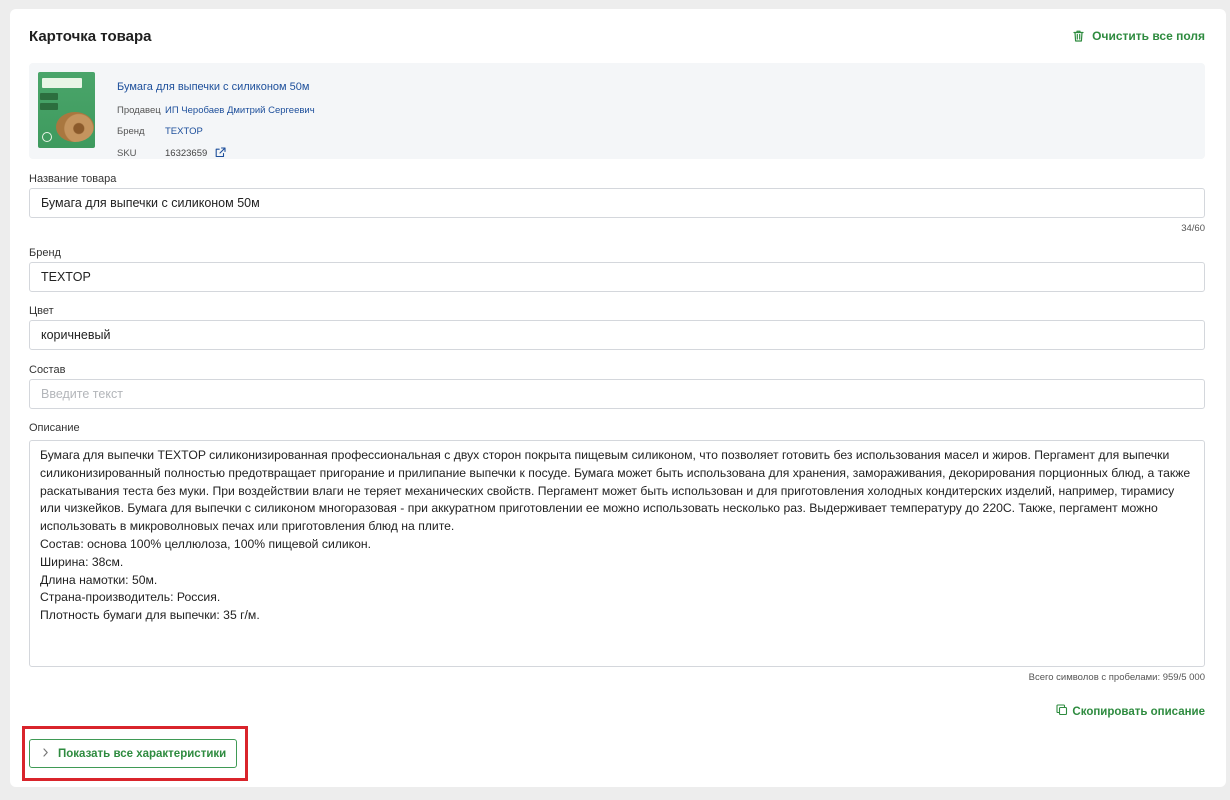 The image size is (1230, 800). Describe the element at coordinates (213, 87) in the screenshot. I see `product-name-link: Бумага для выпечки с силиконом 50м` at that location.